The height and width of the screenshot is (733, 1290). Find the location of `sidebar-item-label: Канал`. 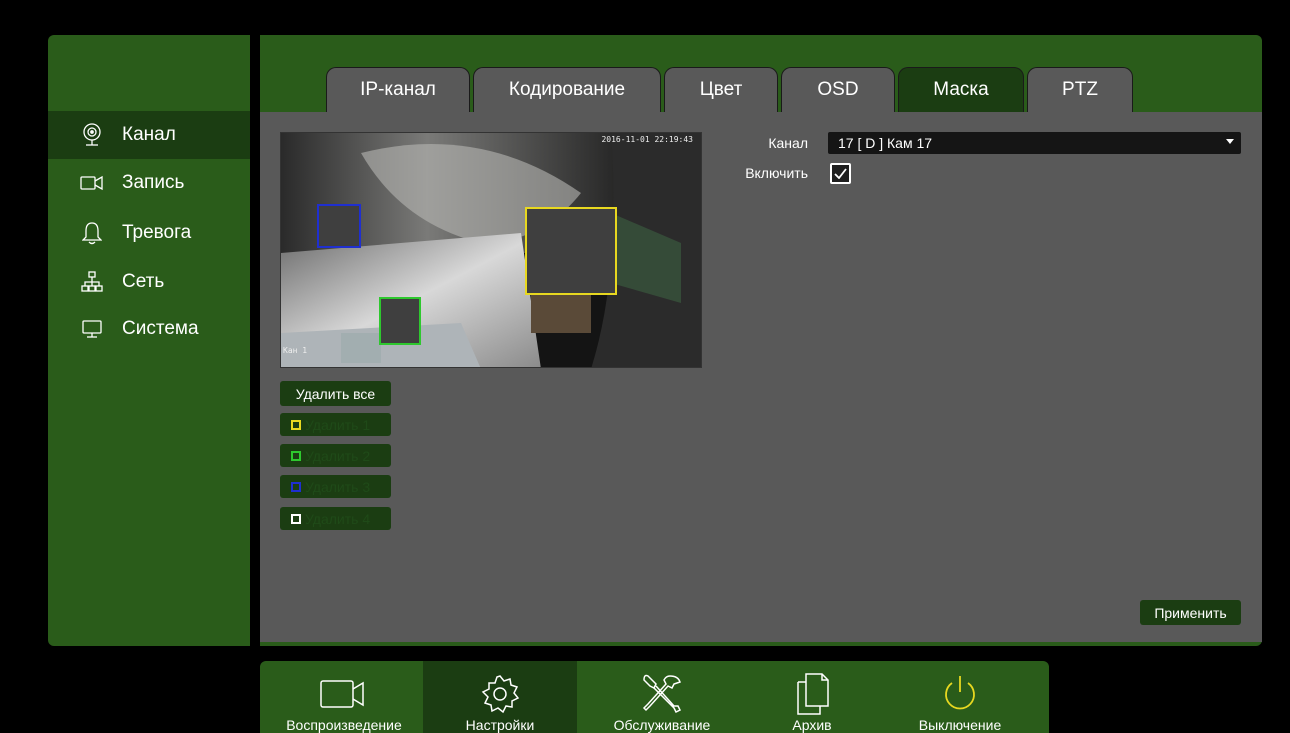

sidebar-item-label: Канал is located at coordinates (149, 134).